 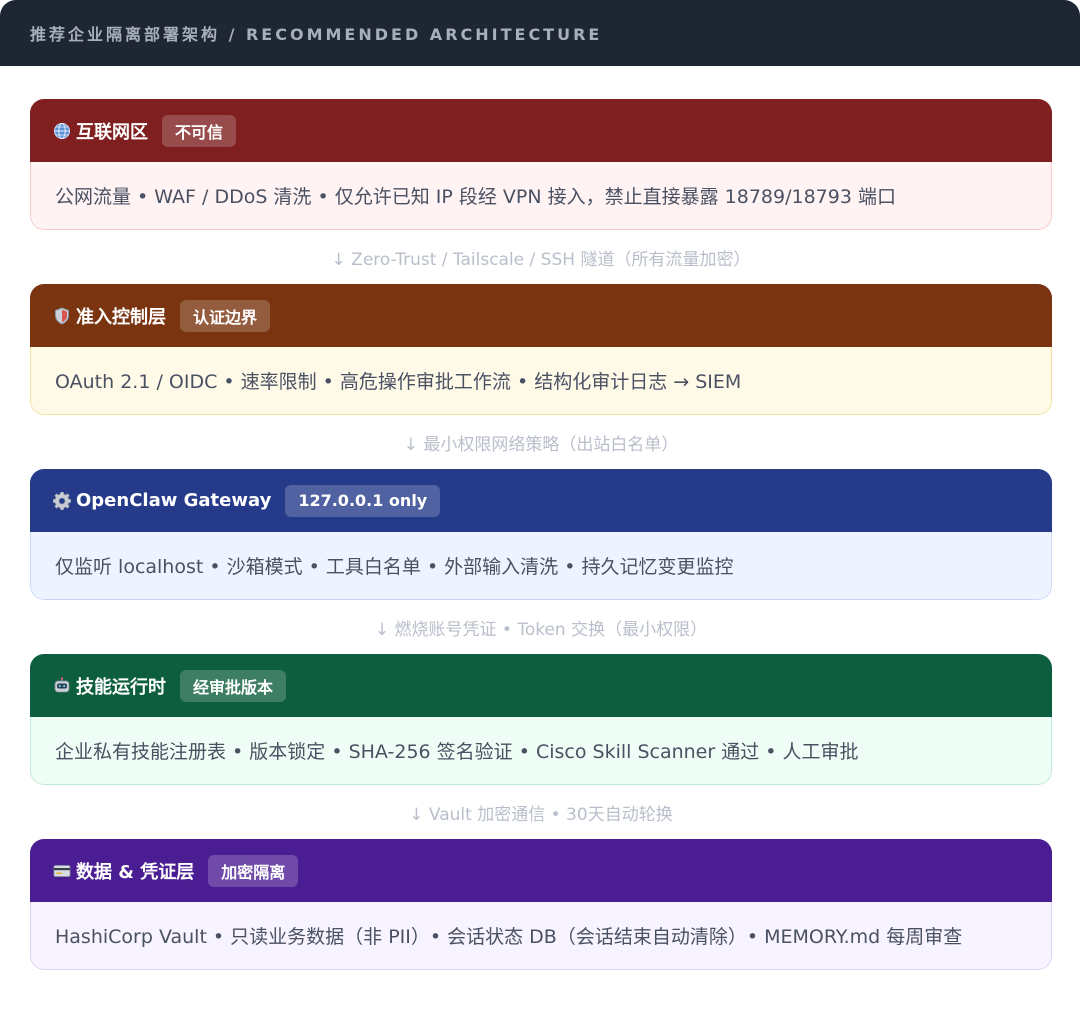 What do you see at coordinates (225, 315) in the screenshot?
I see `layer-badge: 认证边界` at bounding box center [225, 315].